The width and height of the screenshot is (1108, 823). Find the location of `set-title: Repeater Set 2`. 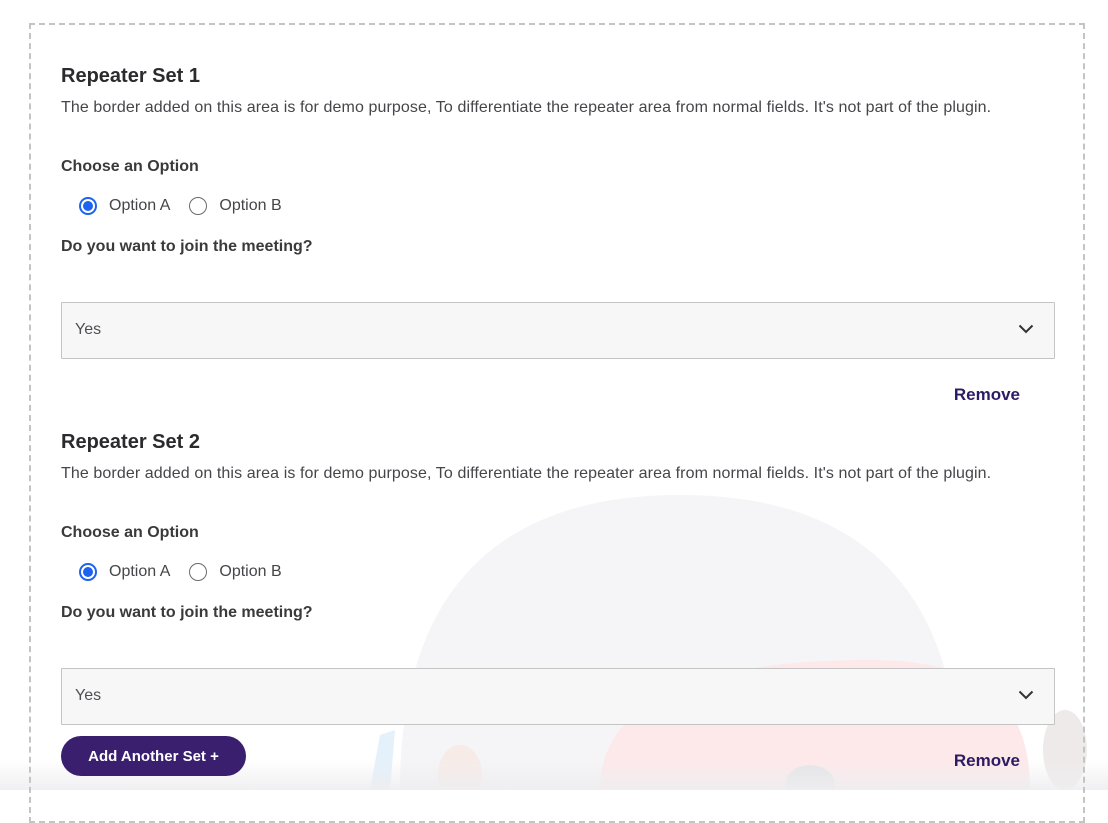

set-title: Repeater Set 2 is located at coordinates (130, 442).